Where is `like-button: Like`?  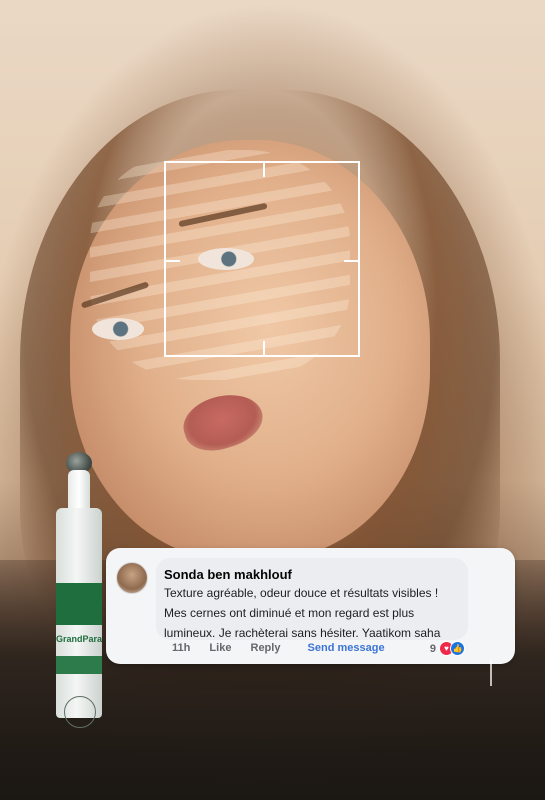
like-button: Like is located at coordinates (220, 648).